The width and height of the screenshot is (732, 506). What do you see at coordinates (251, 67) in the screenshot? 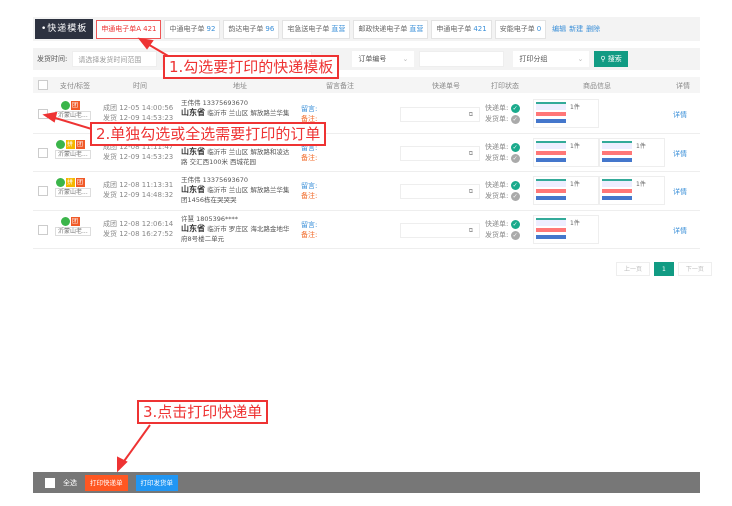
I see `annotation-step1: 1.勾选要打印的快递模板` at bounding box center [251, 67].